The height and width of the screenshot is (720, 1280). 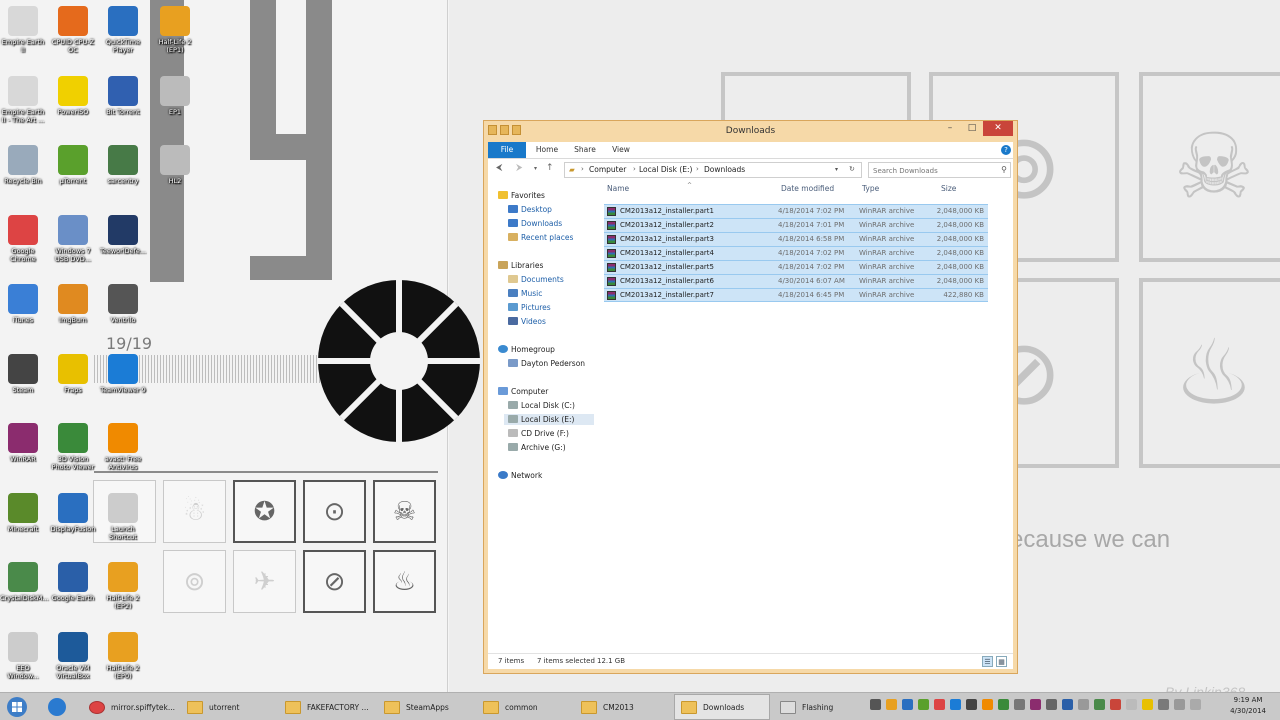 I want to click on desktop-shortcut: avast! Free Antivirus, so click(x=123, y=447).